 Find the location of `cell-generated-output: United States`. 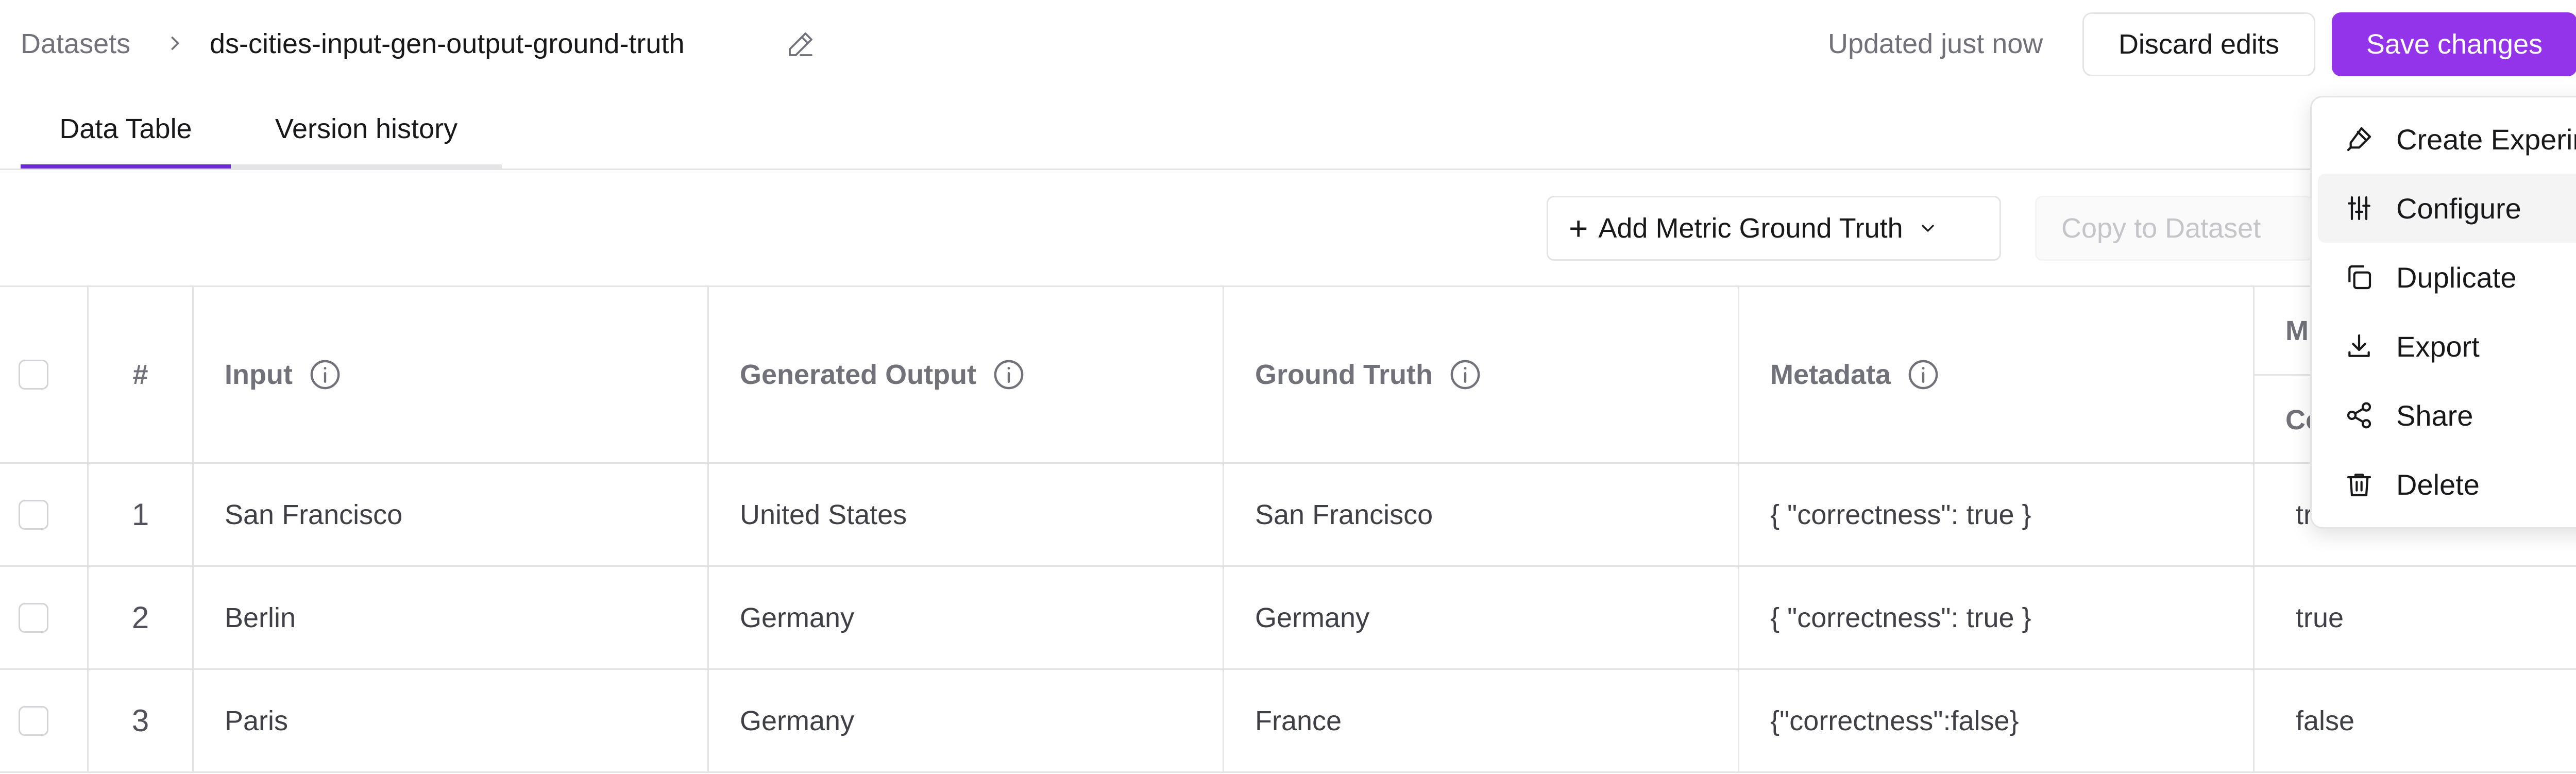

cell-generated-output: United States is located at coordinates (966, 514).